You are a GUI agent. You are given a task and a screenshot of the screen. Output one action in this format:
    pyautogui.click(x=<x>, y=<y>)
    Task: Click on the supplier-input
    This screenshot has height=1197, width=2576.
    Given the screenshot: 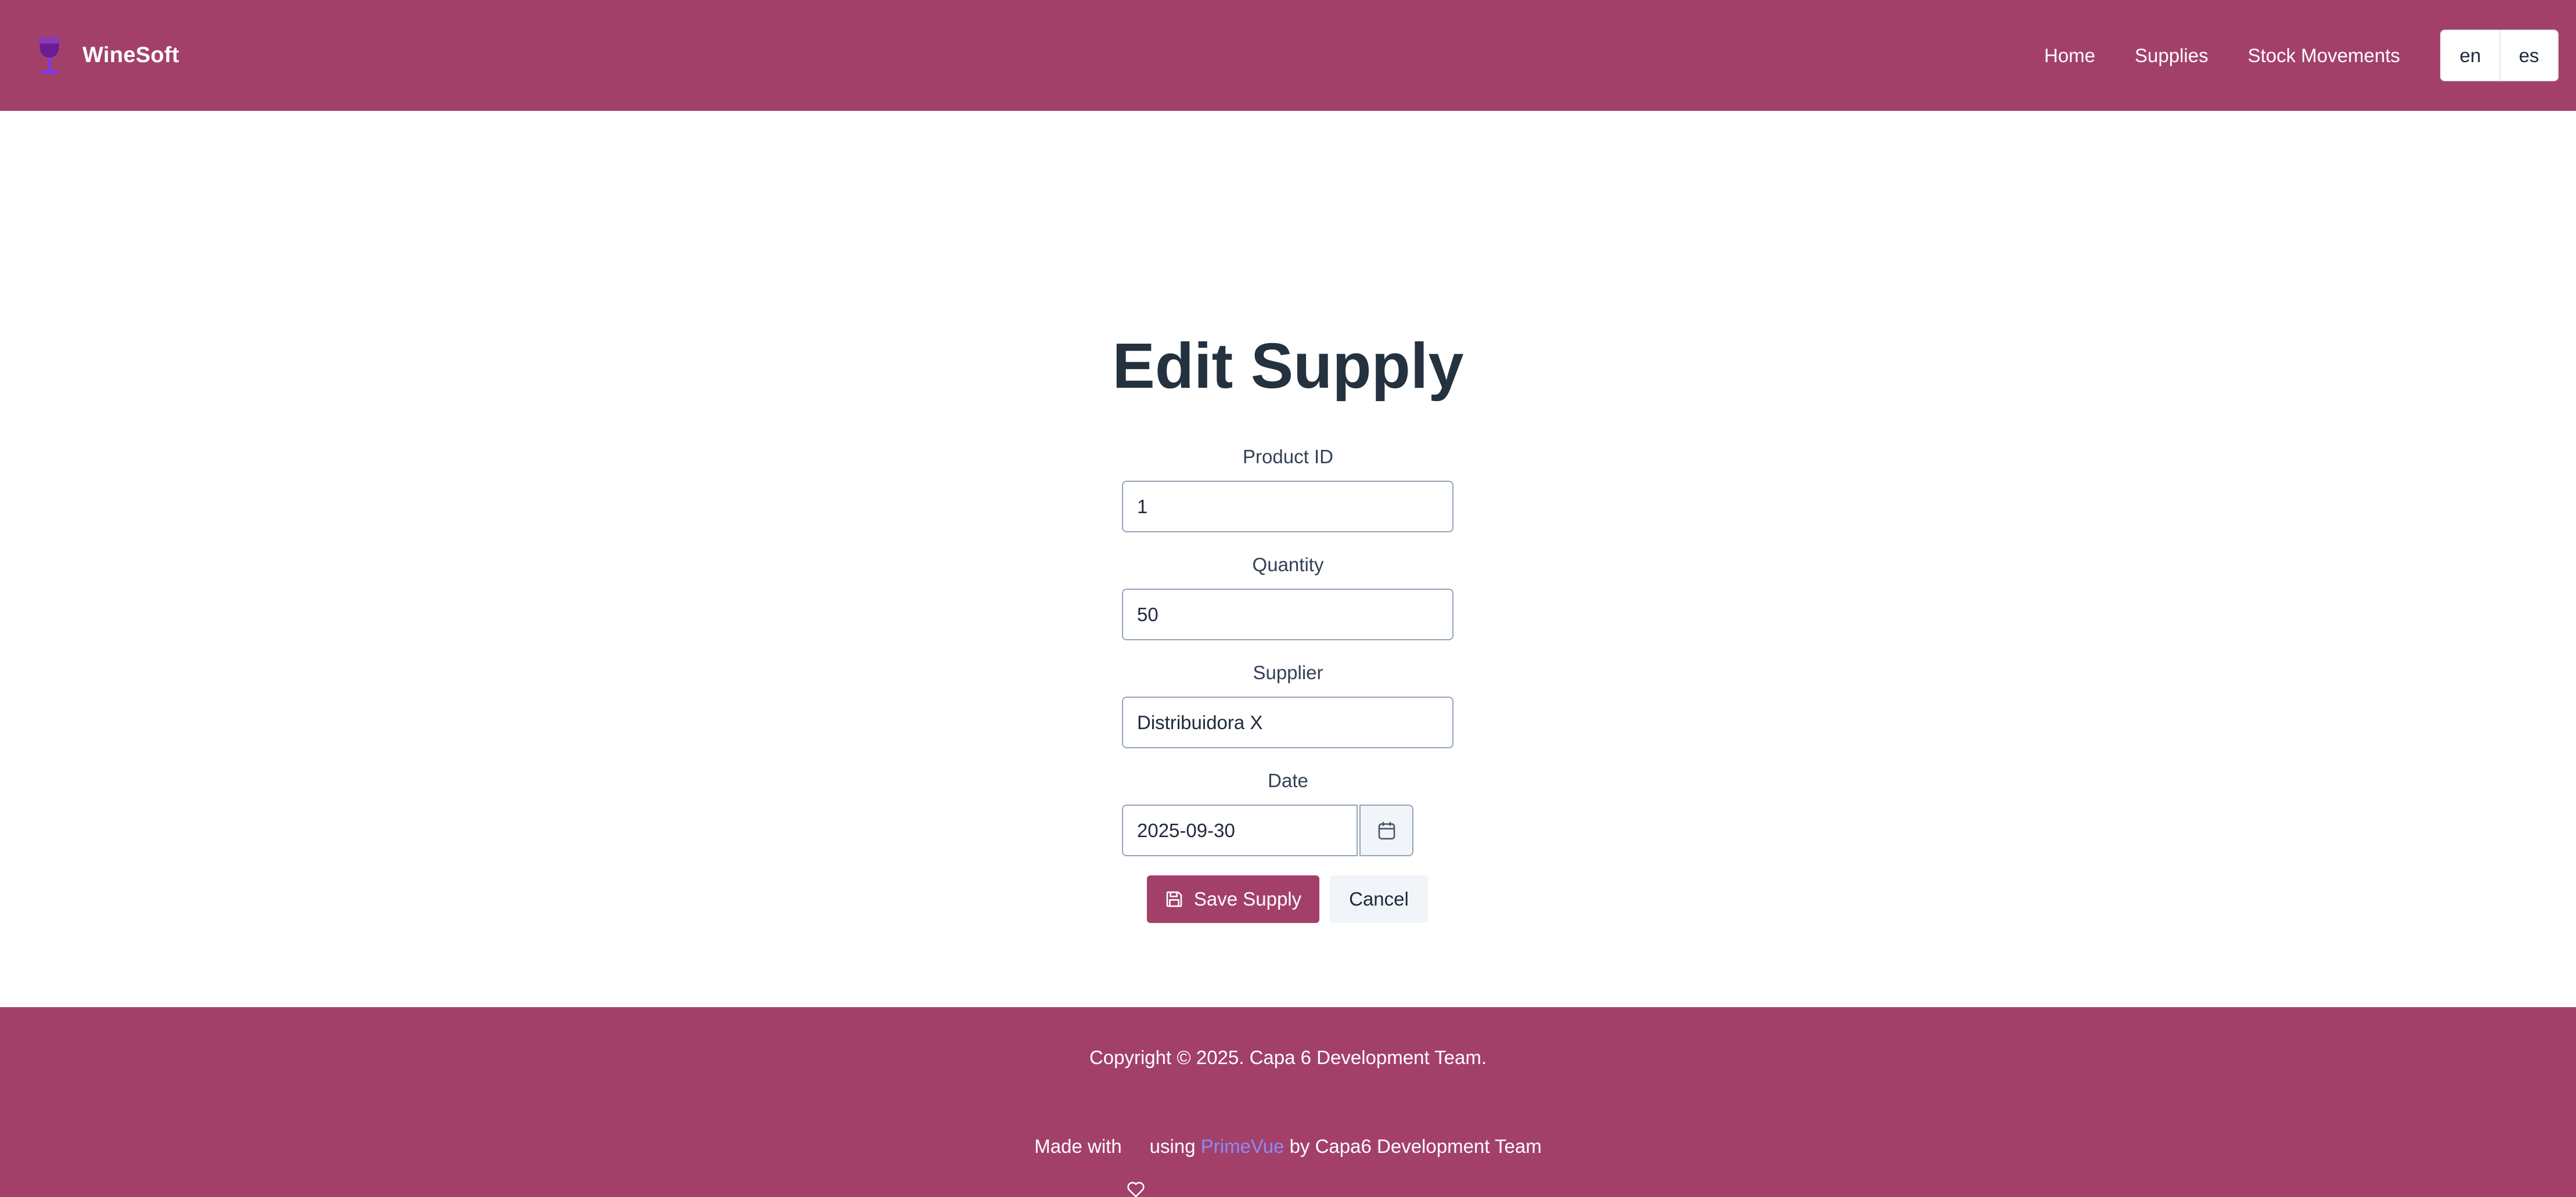 What is the action you would take?
    pyautogui.click(x=1288, y=723)
    